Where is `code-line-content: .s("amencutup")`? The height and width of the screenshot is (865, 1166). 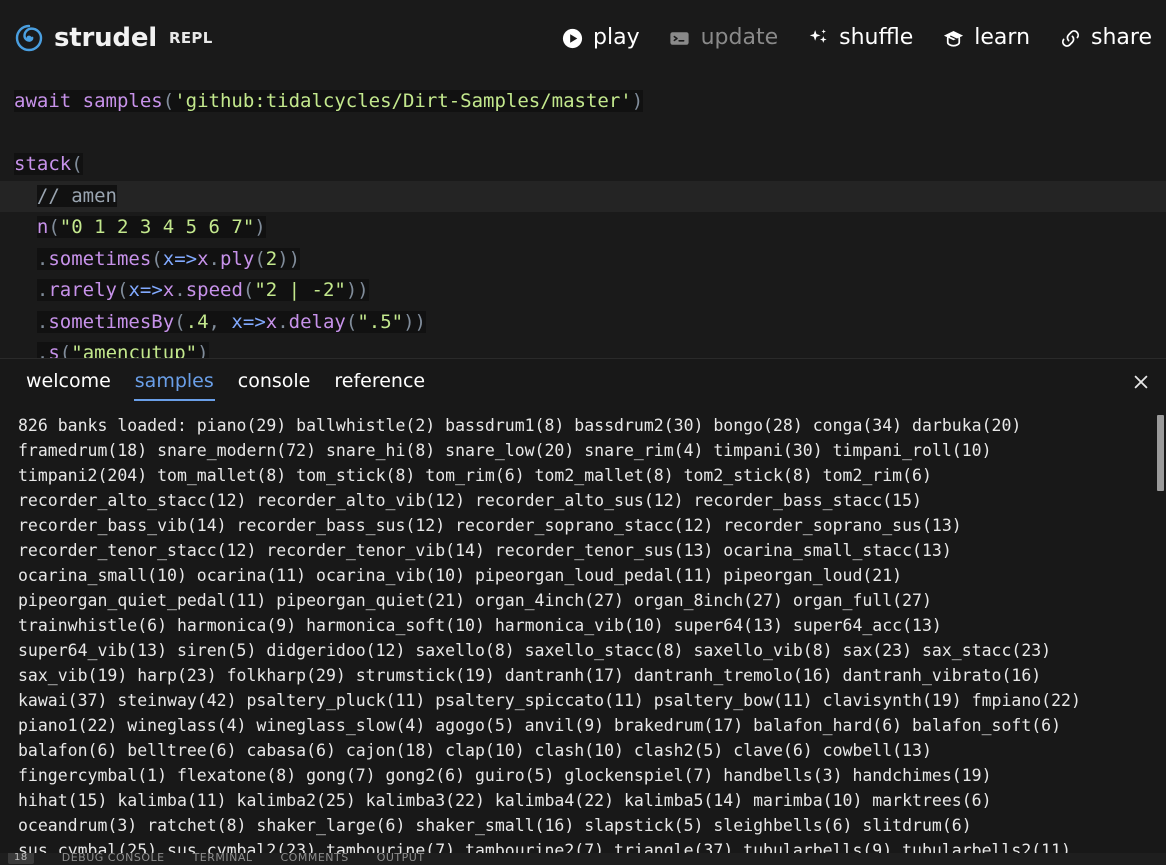 code-line-content: .s("amencutup") is located at coordinates (122, 350).